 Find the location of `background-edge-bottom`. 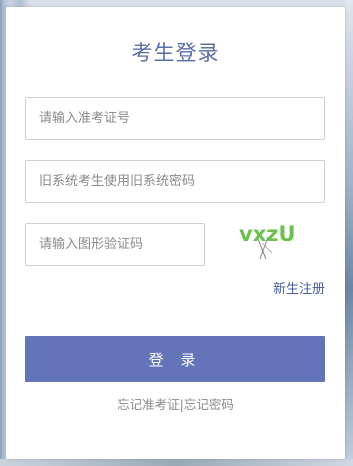

background-edge-bottom is located at coordinates (176, 462).